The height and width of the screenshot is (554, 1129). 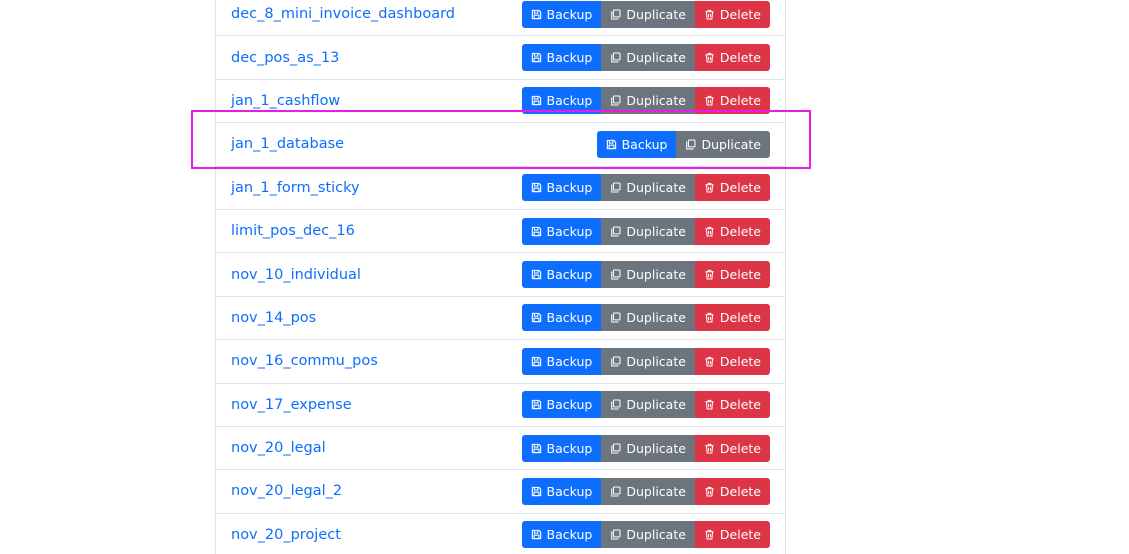 What do you see at coordinates (286, 491) in the screenshot?
I see `database-name-link: nov_20_legal_2` at bounding box center [286, 491].